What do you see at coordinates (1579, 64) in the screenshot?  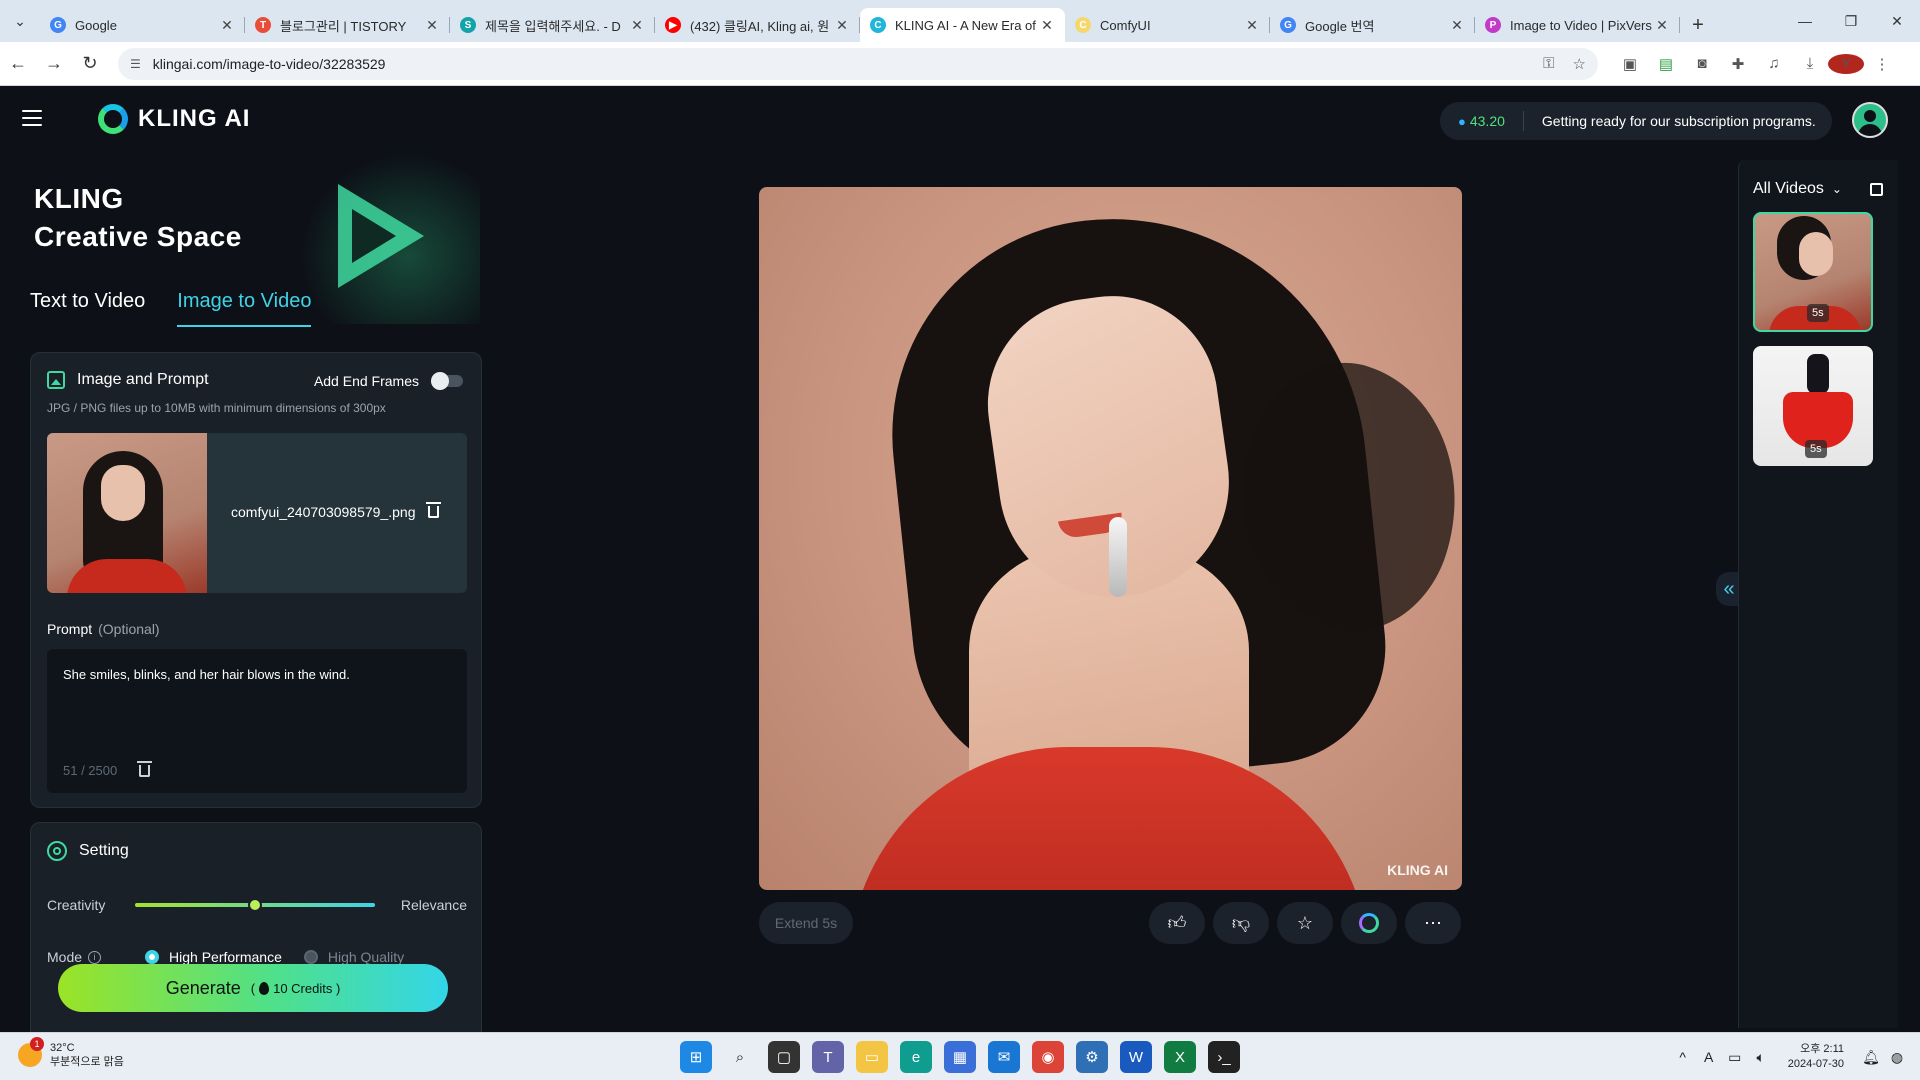 I see `bookmark-star-icon: ☆` at bounding box center [1579, 64].